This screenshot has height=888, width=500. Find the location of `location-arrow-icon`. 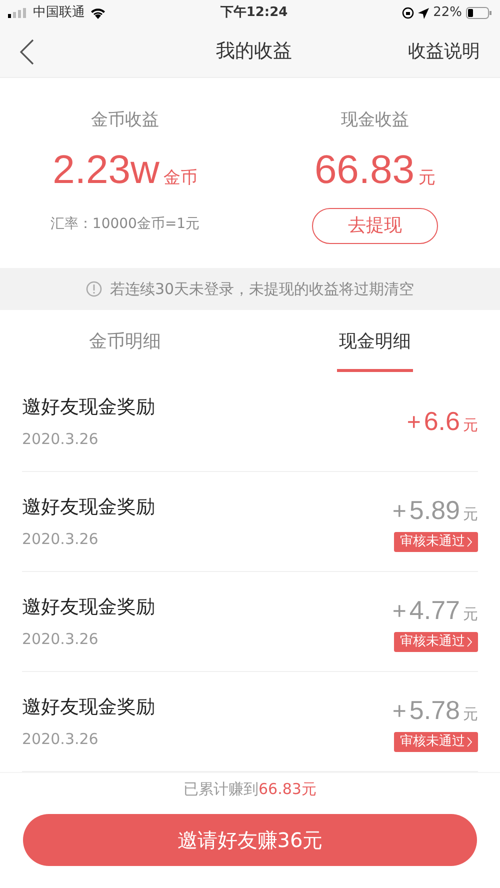

location-arrow-icon is located at coordinates (424, 13).